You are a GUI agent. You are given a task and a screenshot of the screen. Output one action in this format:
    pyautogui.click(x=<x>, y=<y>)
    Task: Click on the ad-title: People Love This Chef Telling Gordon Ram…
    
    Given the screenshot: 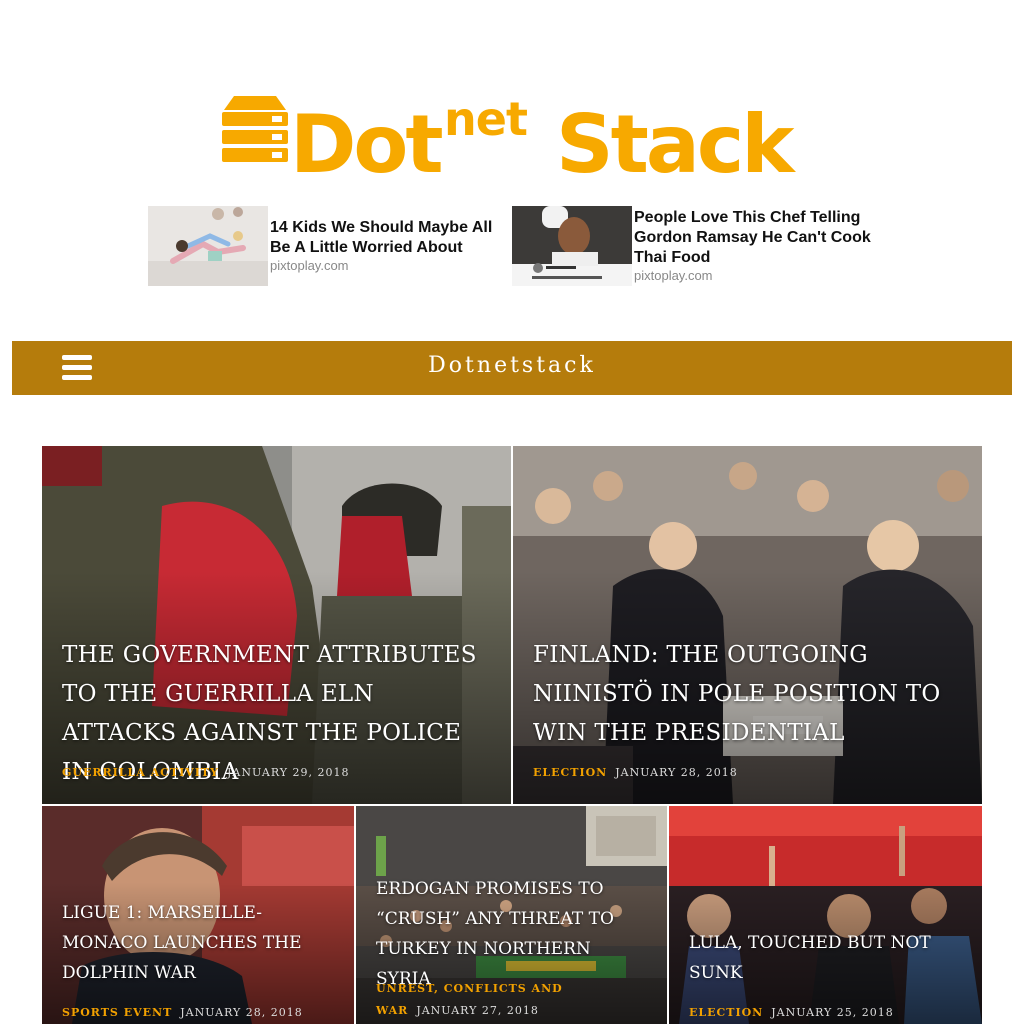 What is the action you would take?
    pyautogui.click(x=758, y=238)
    